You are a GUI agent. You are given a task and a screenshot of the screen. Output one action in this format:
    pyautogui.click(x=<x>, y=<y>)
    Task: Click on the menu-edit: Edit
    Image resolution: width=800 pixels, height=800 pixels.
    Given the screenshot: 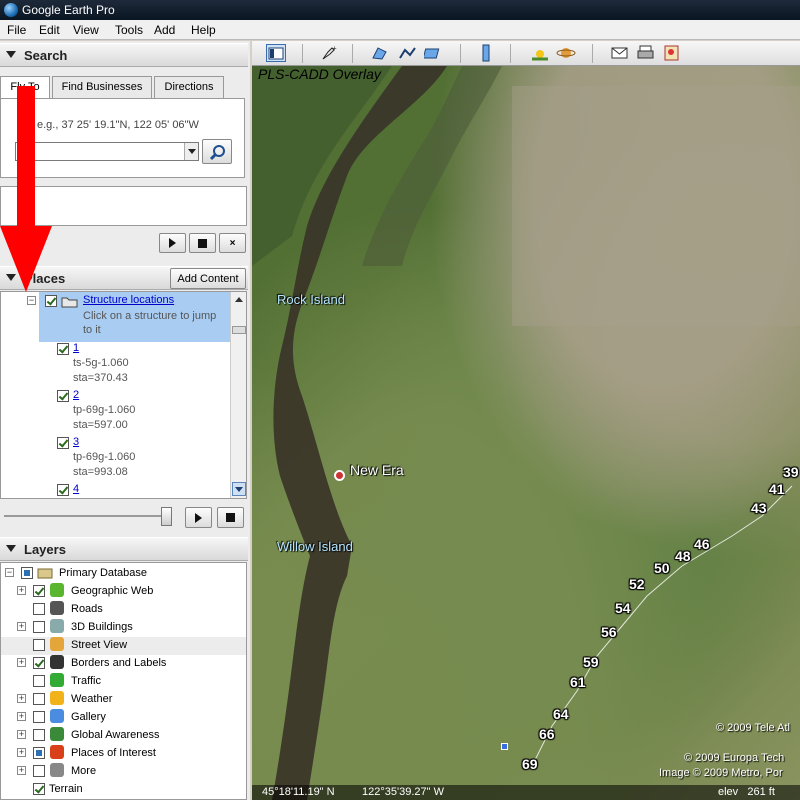 What is the action you would take?
    pyautogui.click(x=49, y=30)
    